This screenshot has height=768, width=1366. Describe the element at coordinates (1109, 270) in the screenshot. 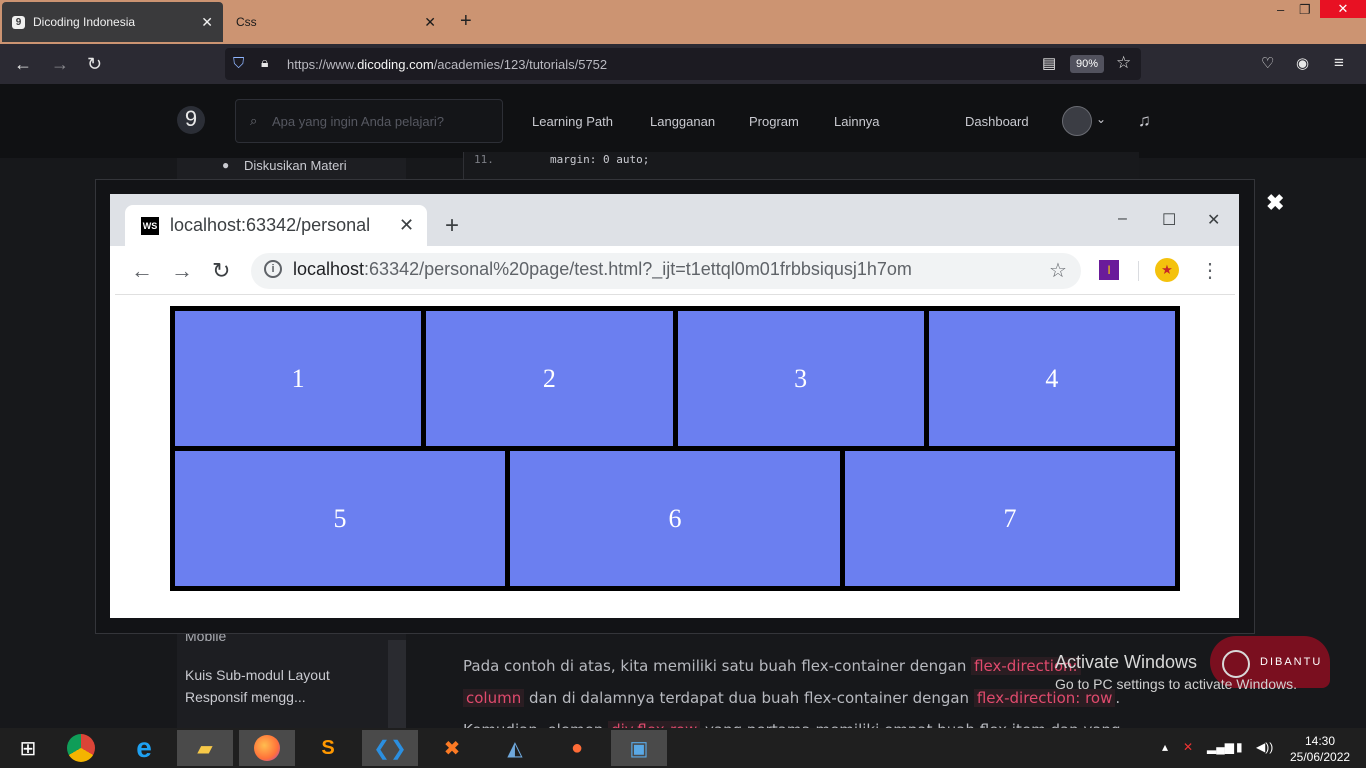

I see `extension-icon: I` at that location.